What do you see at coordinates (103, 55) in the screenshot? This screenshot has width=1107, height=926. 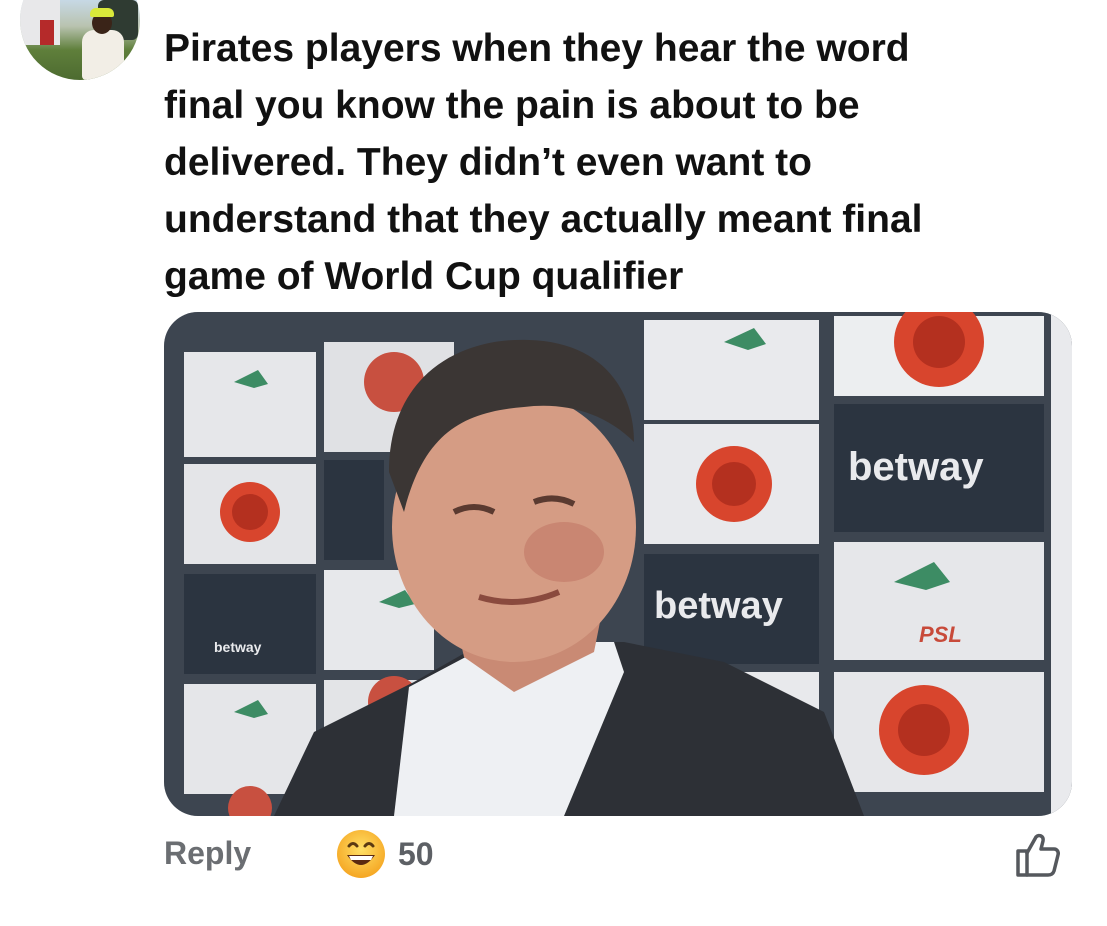 I see `avatar-person-body` at bounding box center [103, 55].